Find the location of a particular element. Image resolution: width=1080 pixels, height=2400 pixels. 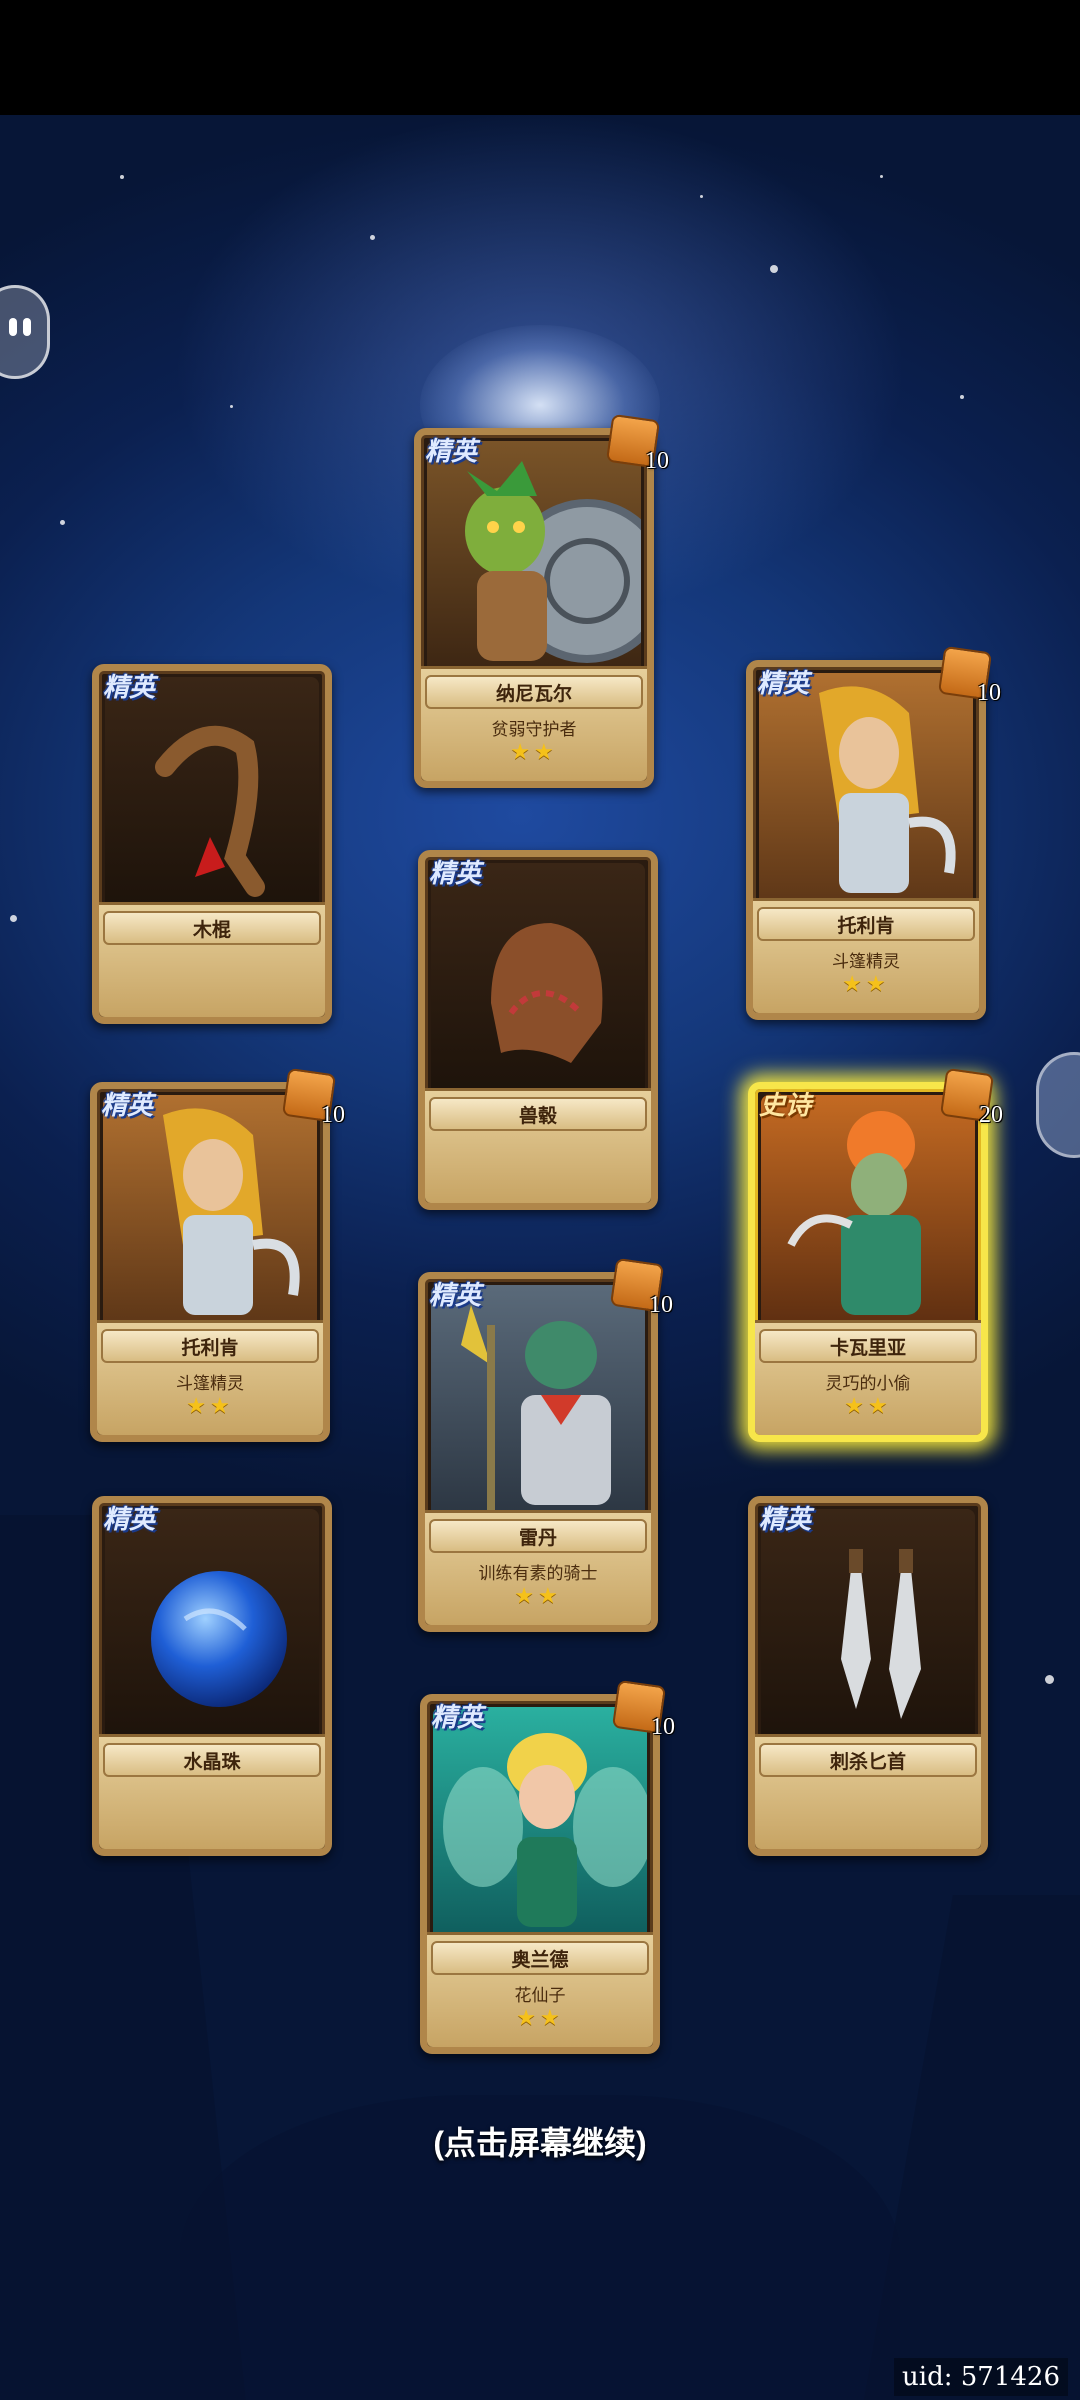

card-subtitle: 花仙子 is located at coordinates (540, 1995).